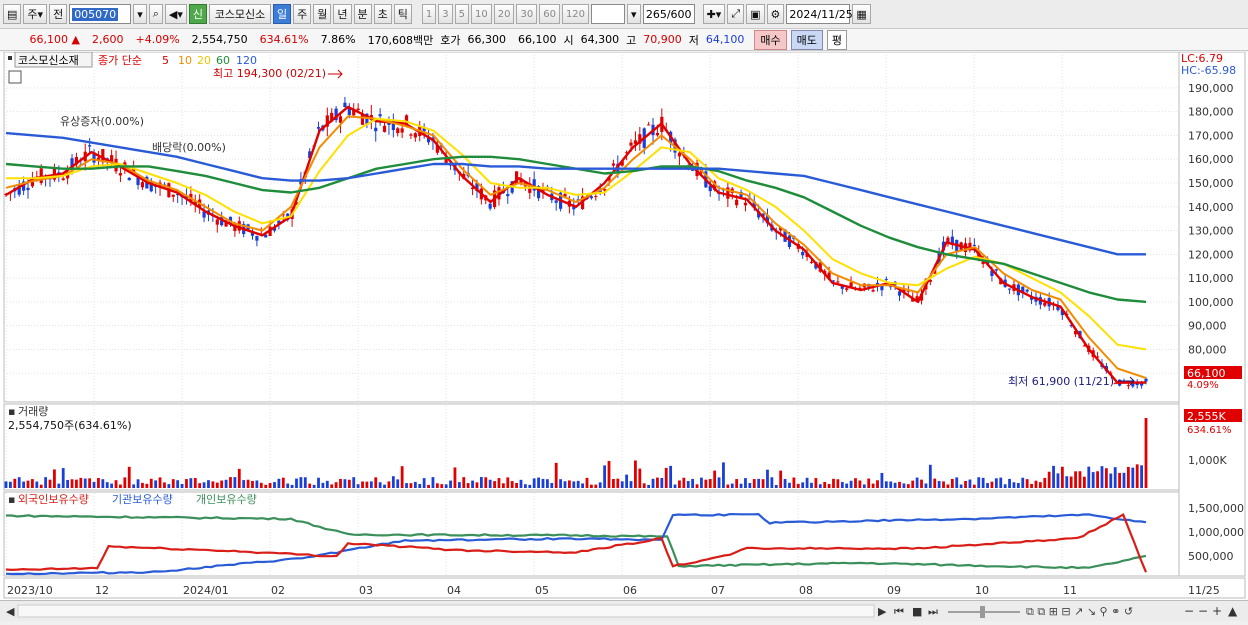 The width and height of the screenshot is (1248, 625). Describe the element at coordinates (429, 14) in the screenshot. I see `interval-1: 1` at that location.